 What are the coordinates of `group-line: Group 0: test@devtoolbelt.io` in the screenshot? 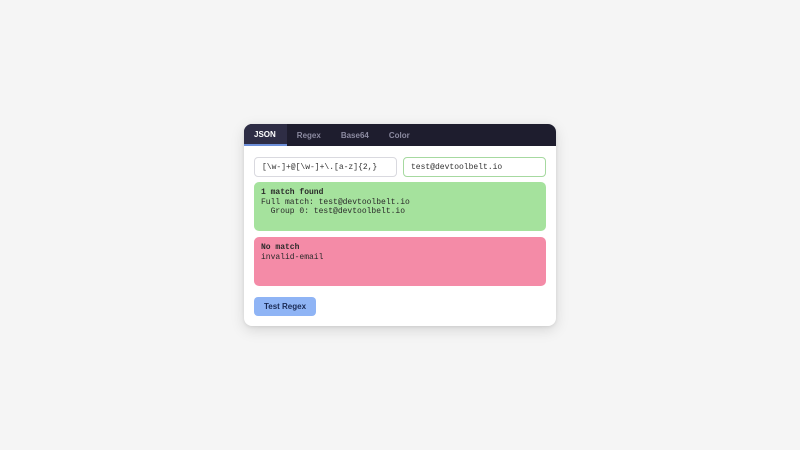 It's located at (333, 211).